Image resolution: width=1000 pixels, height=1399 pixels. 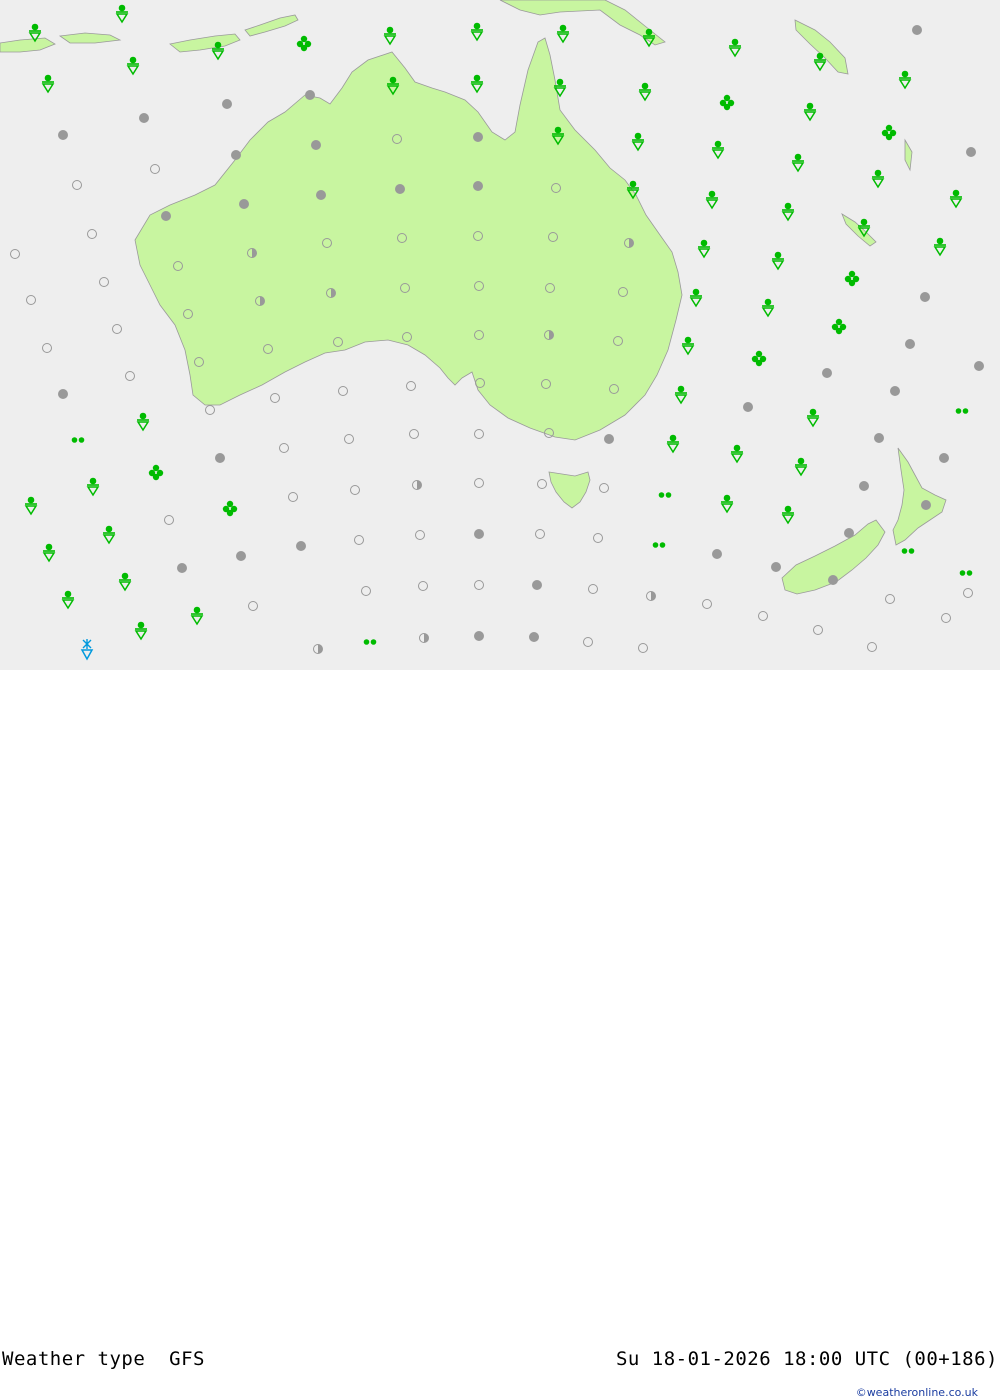 What do you see at coordinates (103, 1359) in the screenshot?
I see `map-title: Weather type GFS` at bounding box center [103, 1359].